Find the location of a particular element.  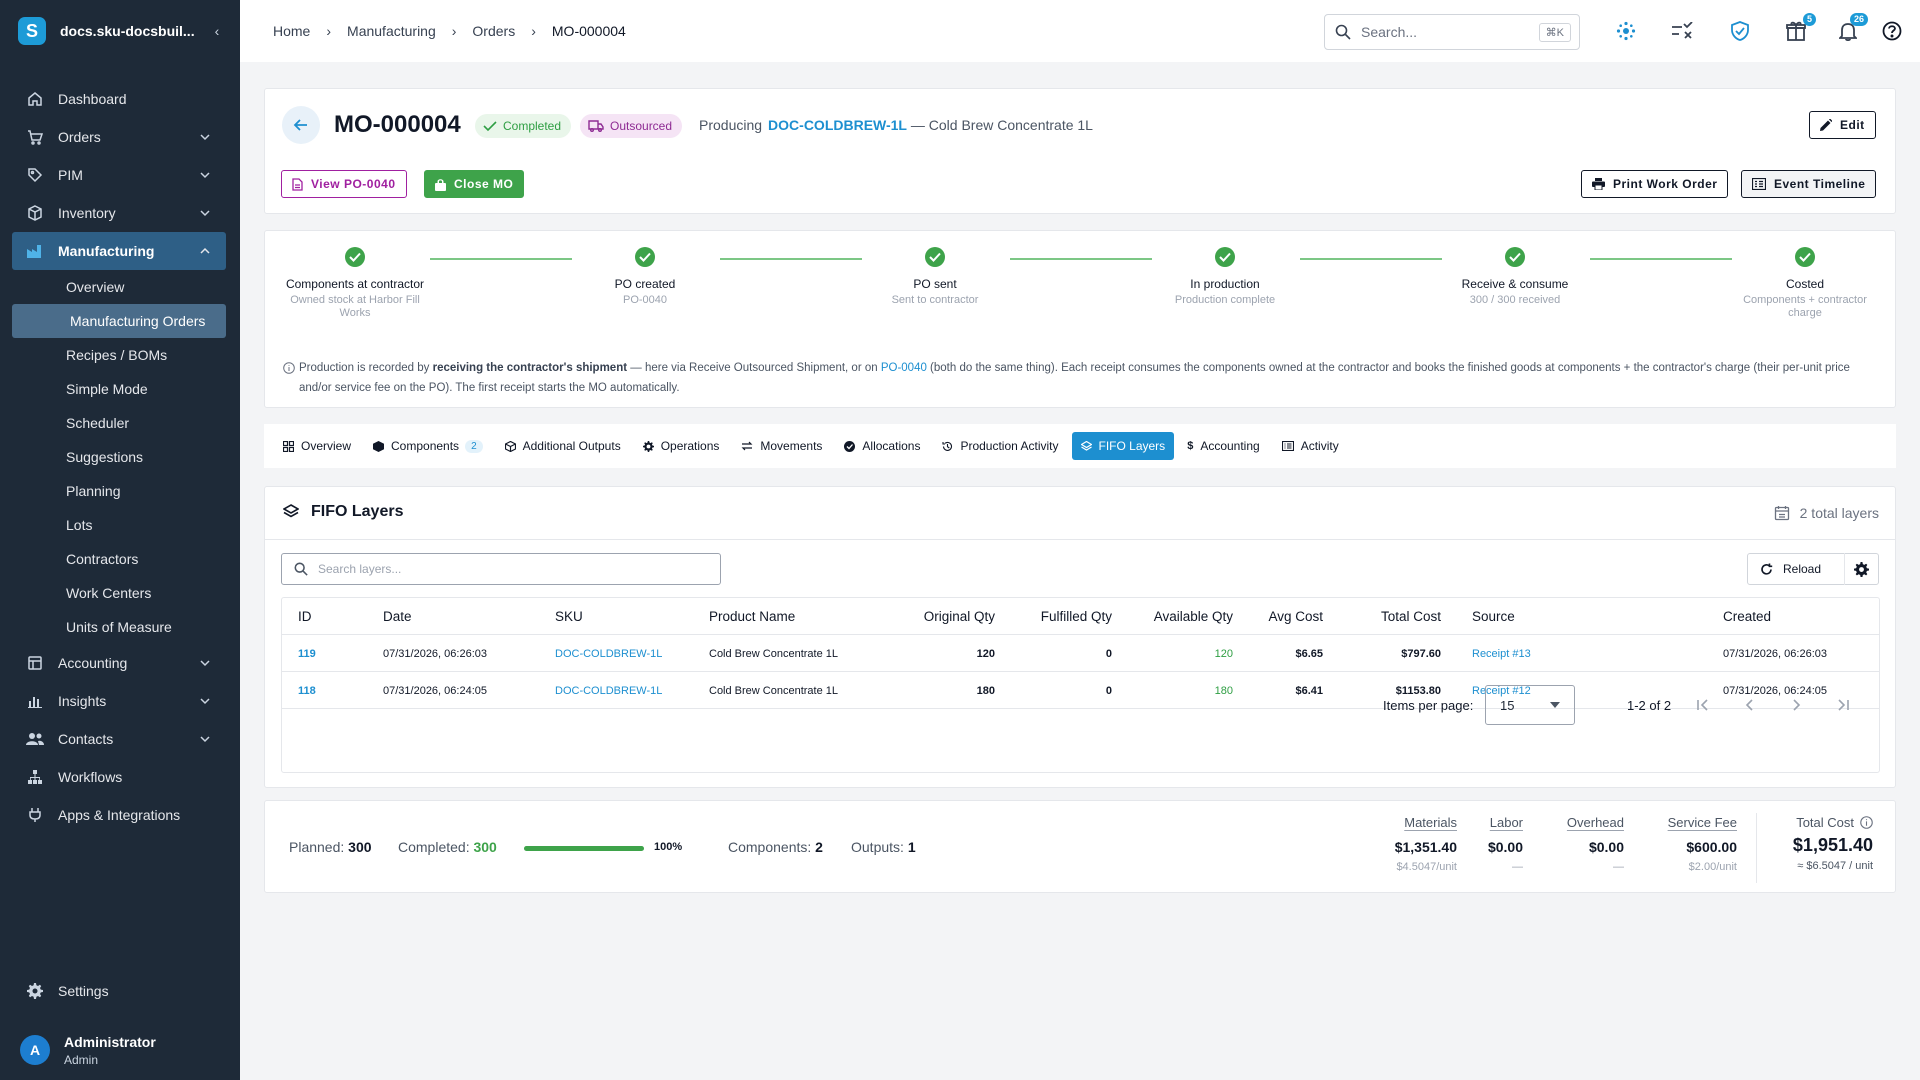

first-page-button is located at coordinates (1704, 705).